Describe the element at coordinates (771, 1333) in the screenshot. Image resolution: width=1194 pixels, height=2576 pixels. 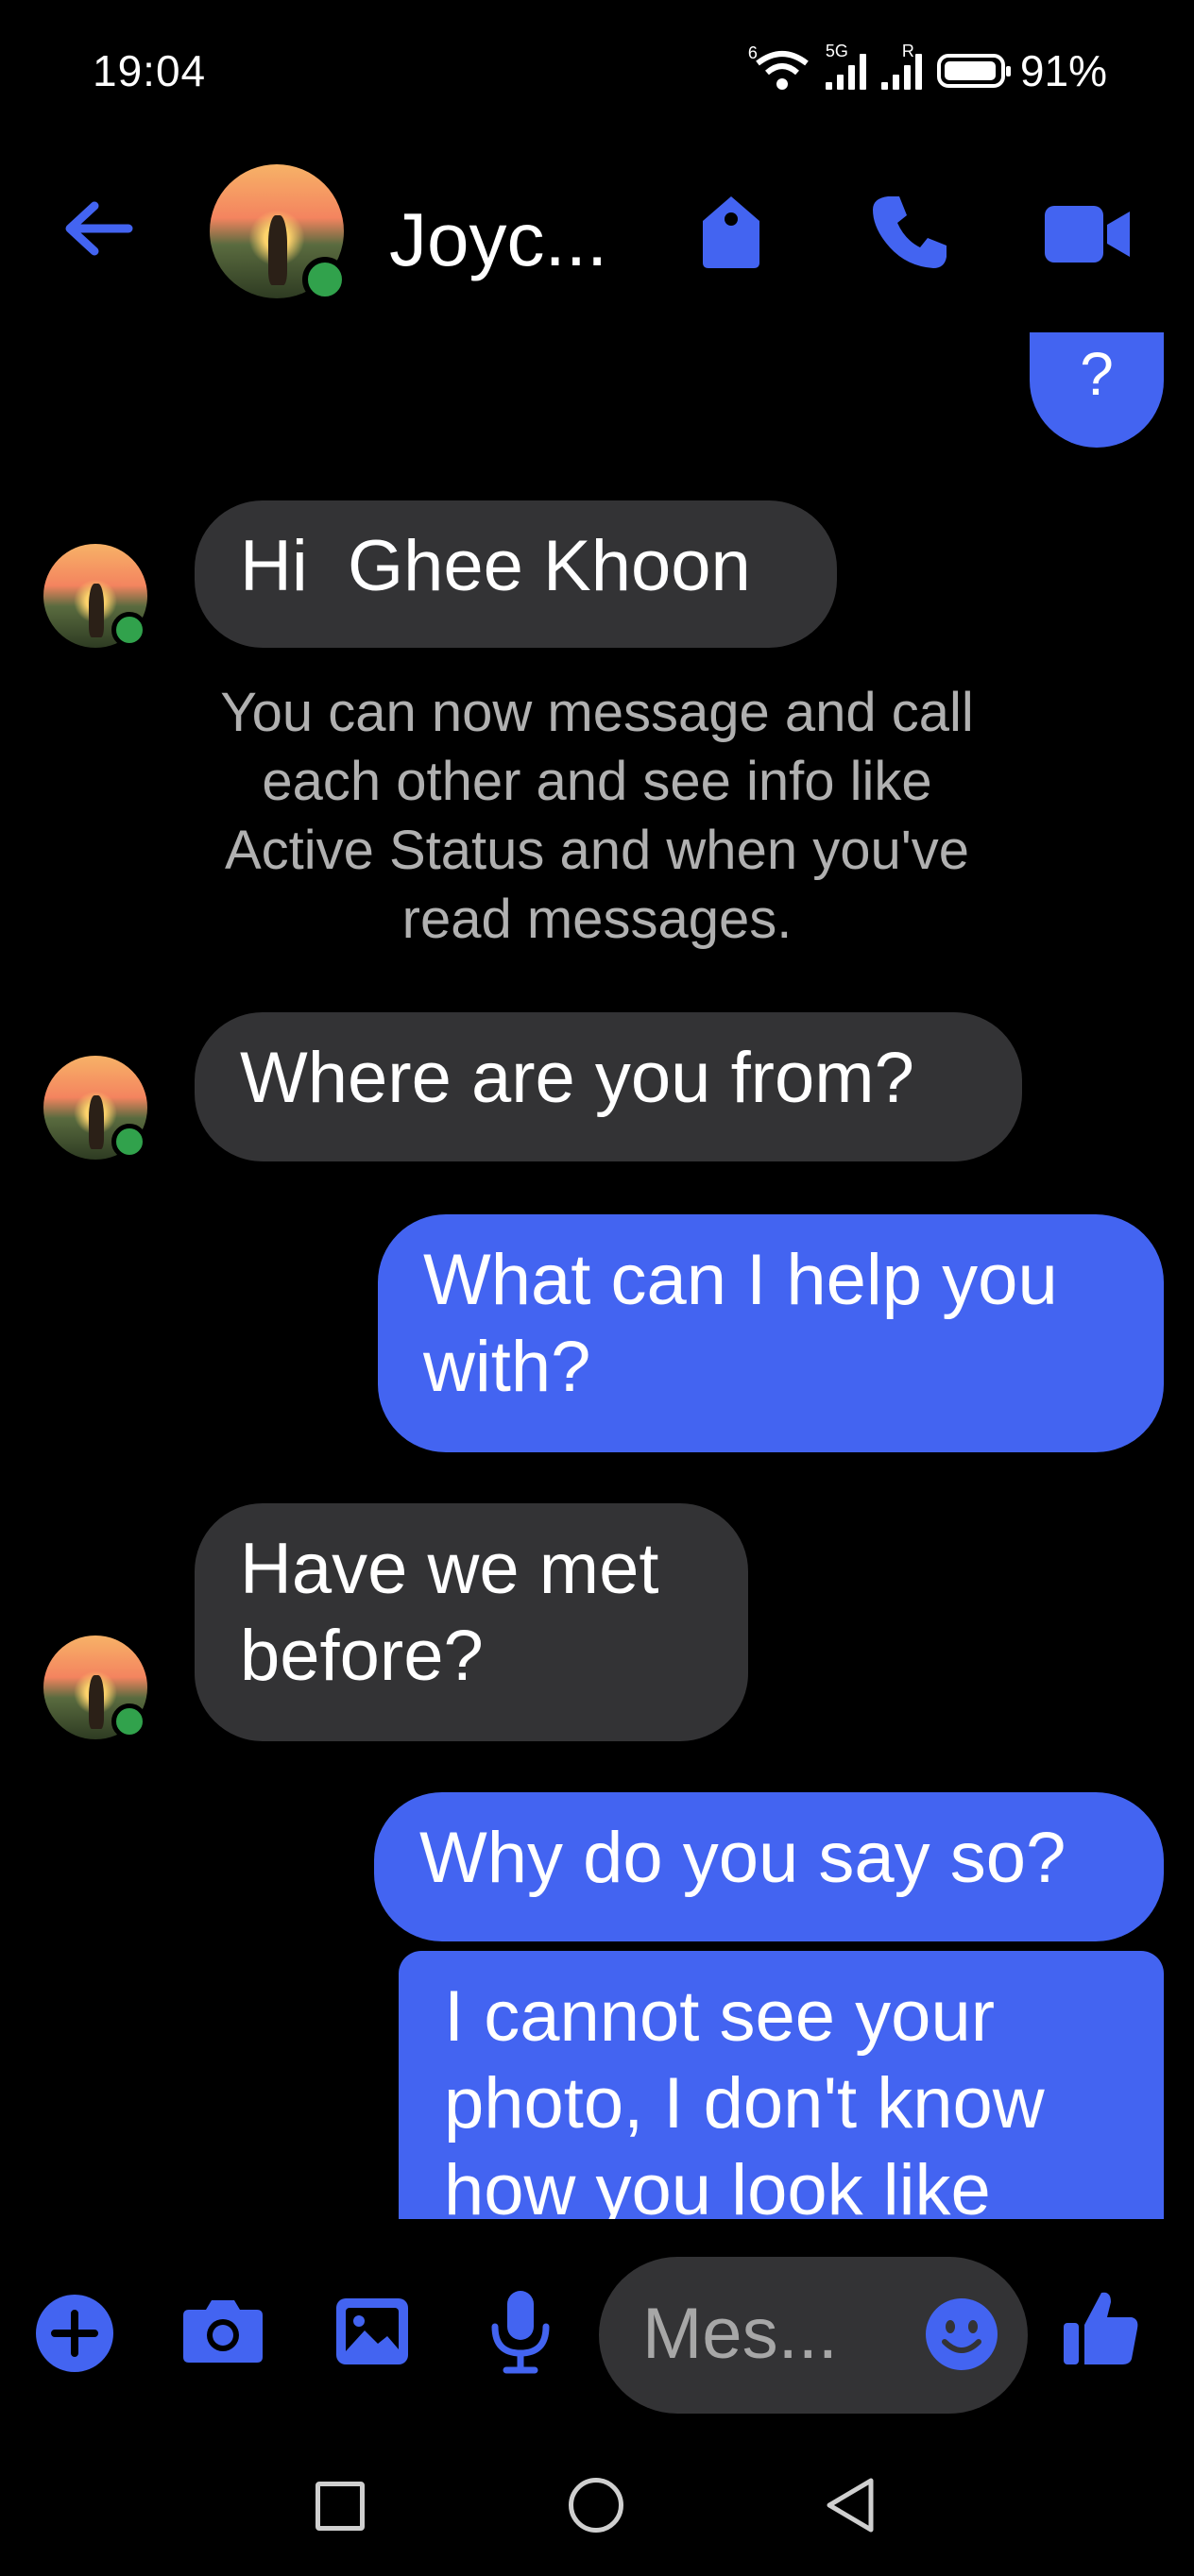
I see `outgoing-message: What can I help you with?` at that location.